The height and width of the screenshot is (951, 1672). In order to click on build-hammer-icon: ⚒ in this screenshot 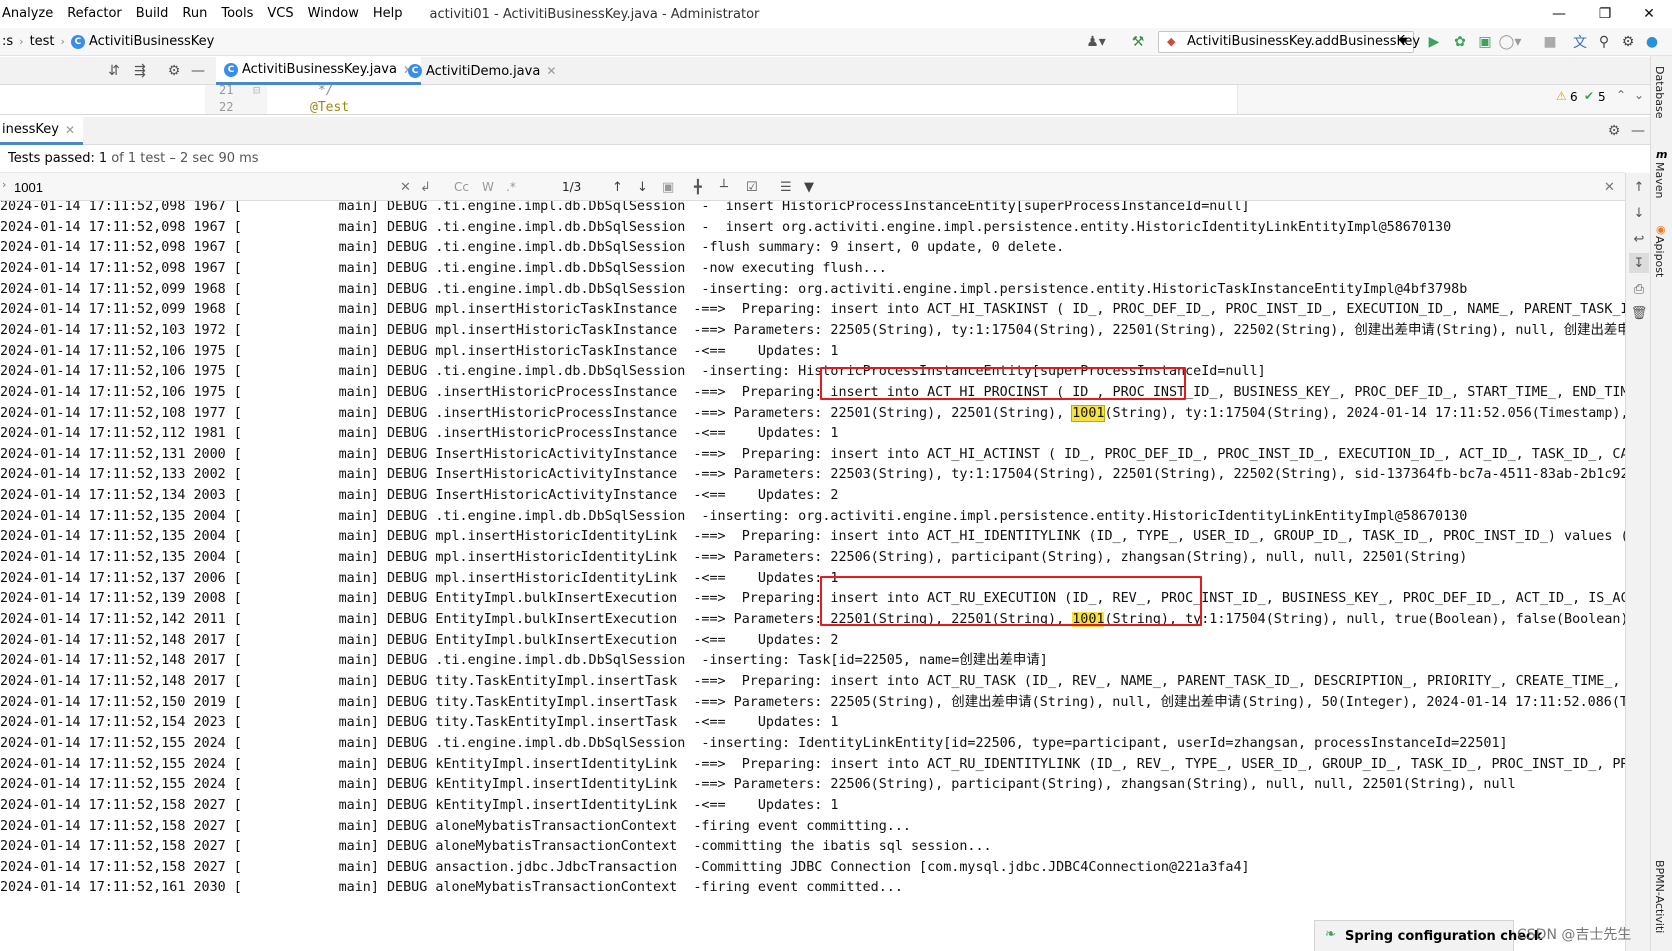, I will do `click(1138, 42)`.